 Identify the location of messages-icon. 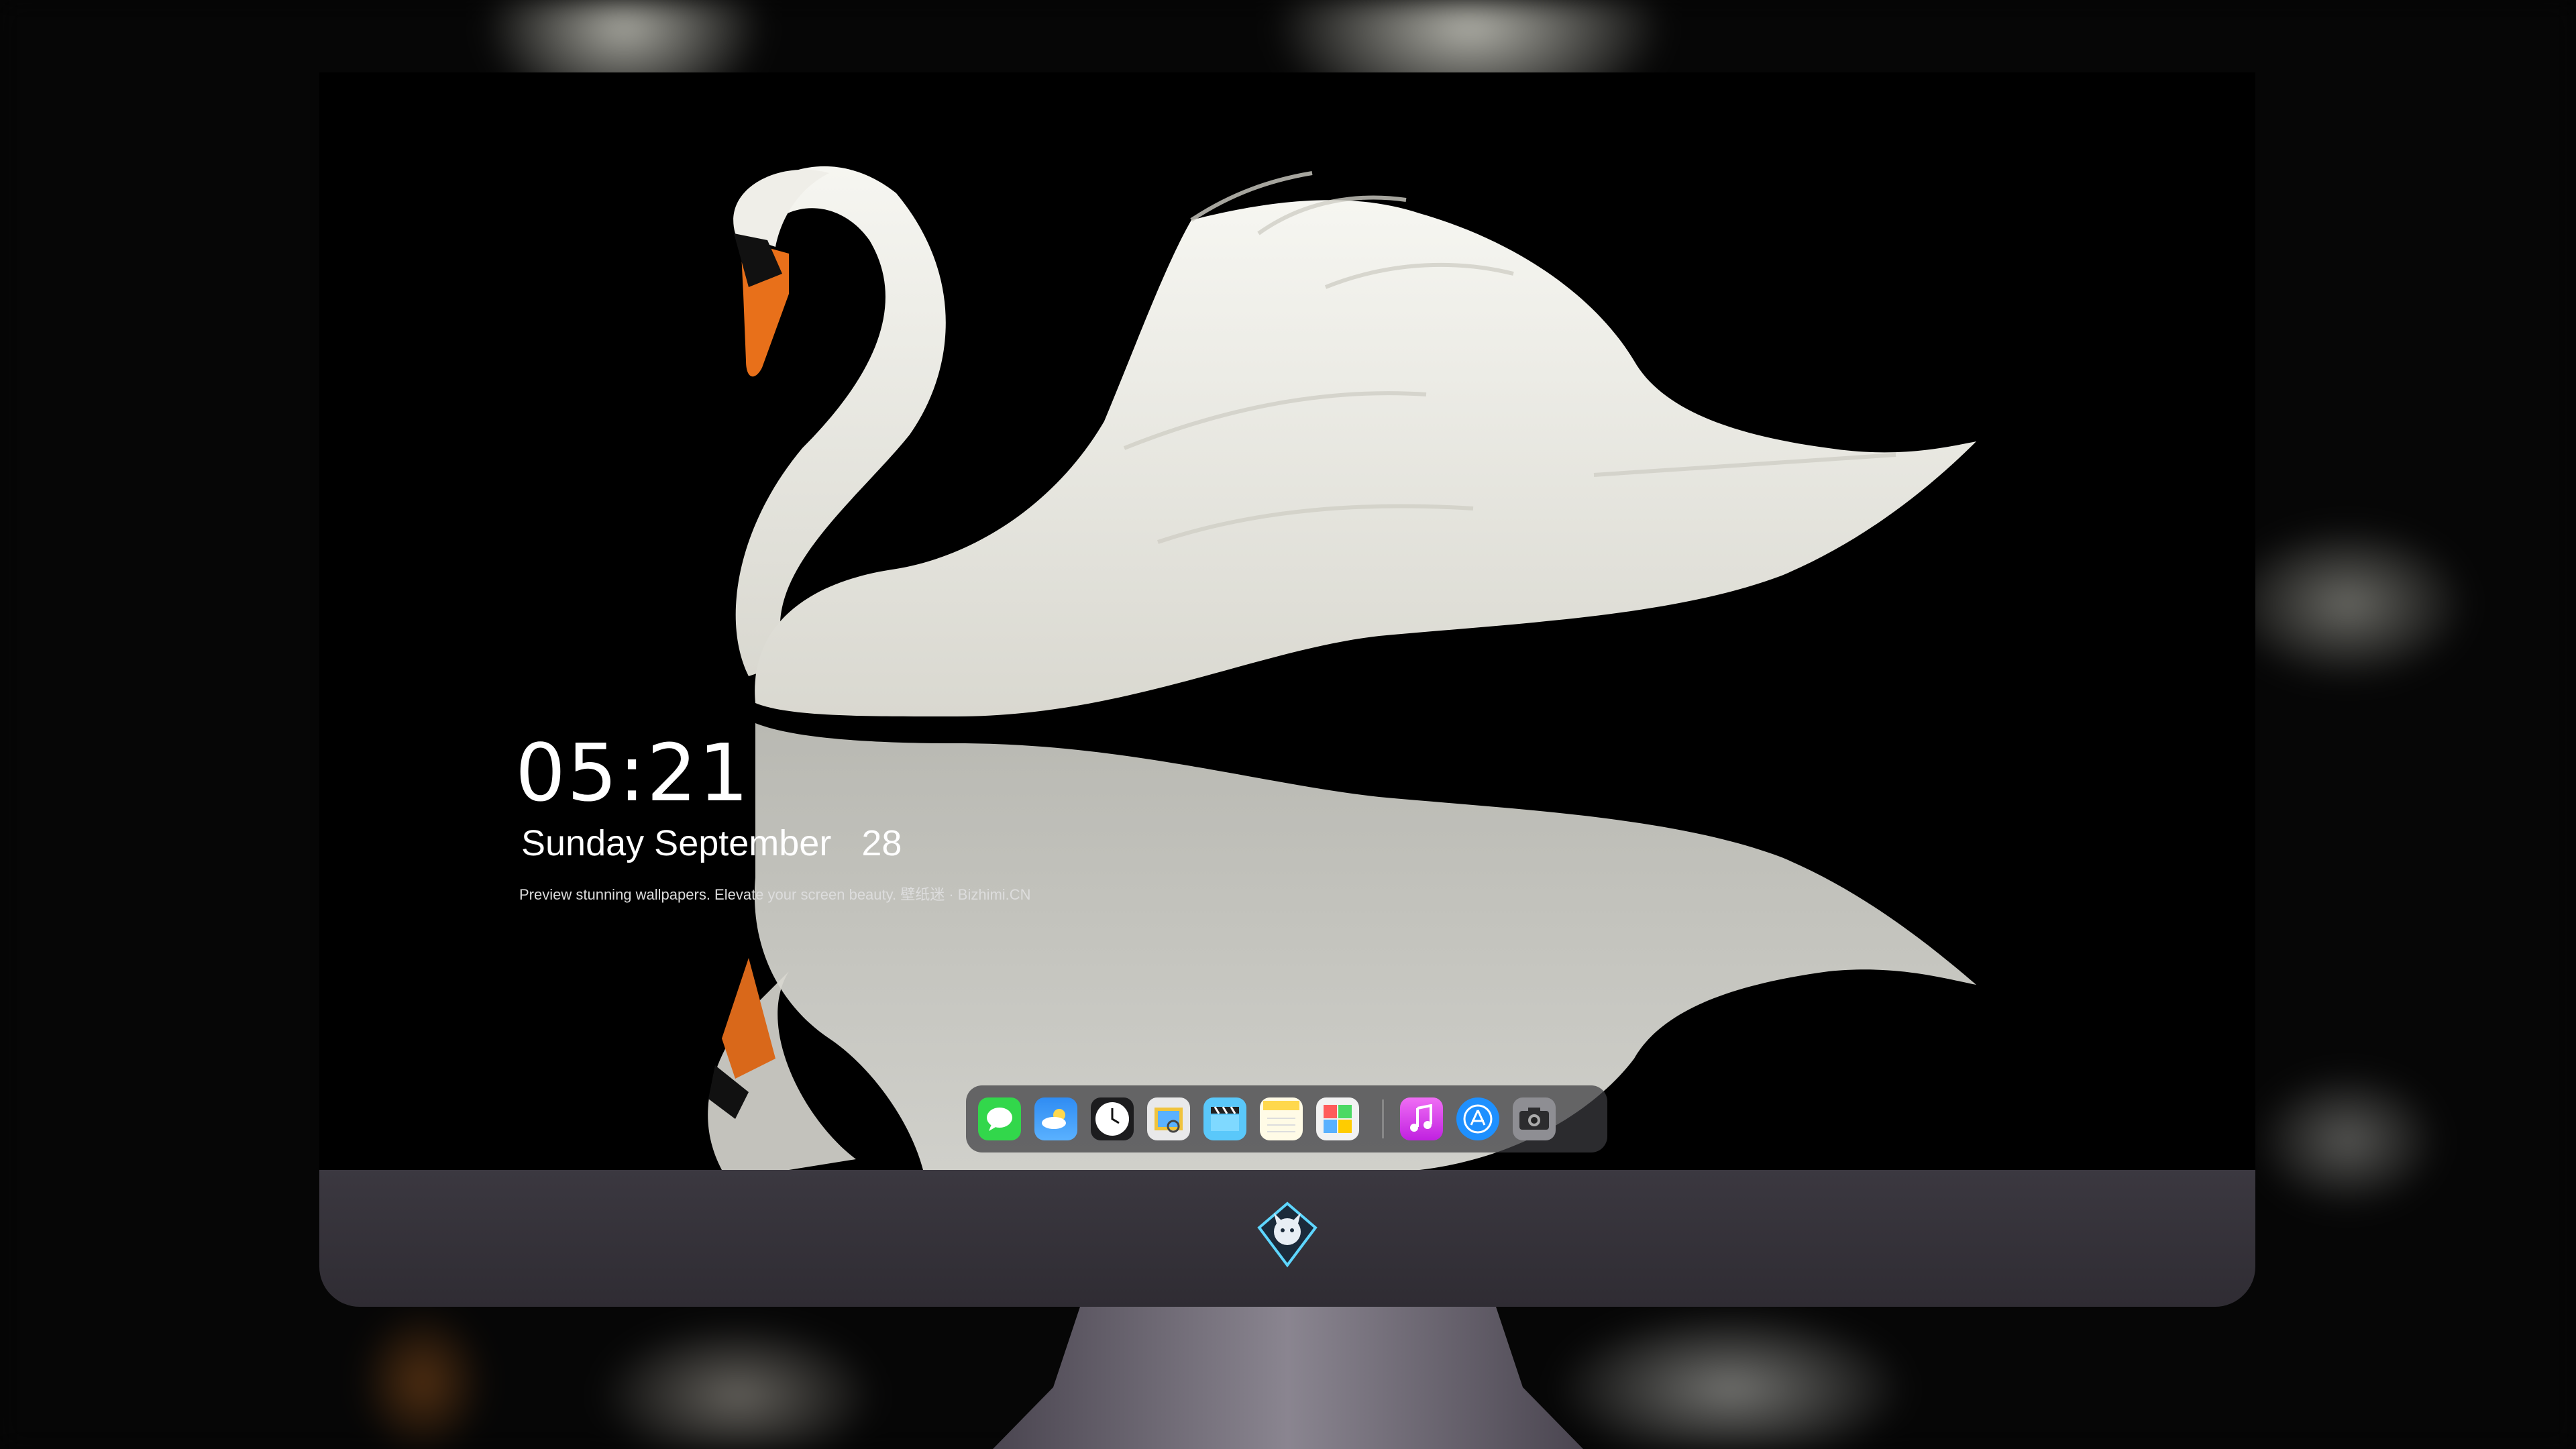
(999, 1118).